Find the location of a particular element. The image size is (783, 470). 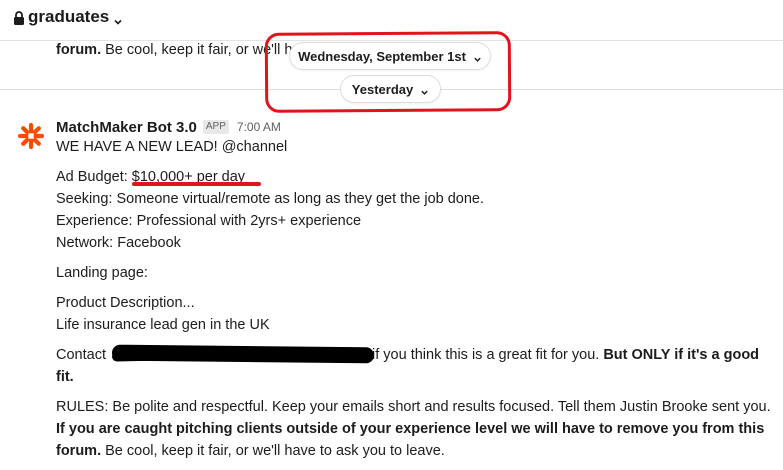

message-header: MatchMaker Bot 3.0 APP 7:00 AM is located at coordinates (168, 127).